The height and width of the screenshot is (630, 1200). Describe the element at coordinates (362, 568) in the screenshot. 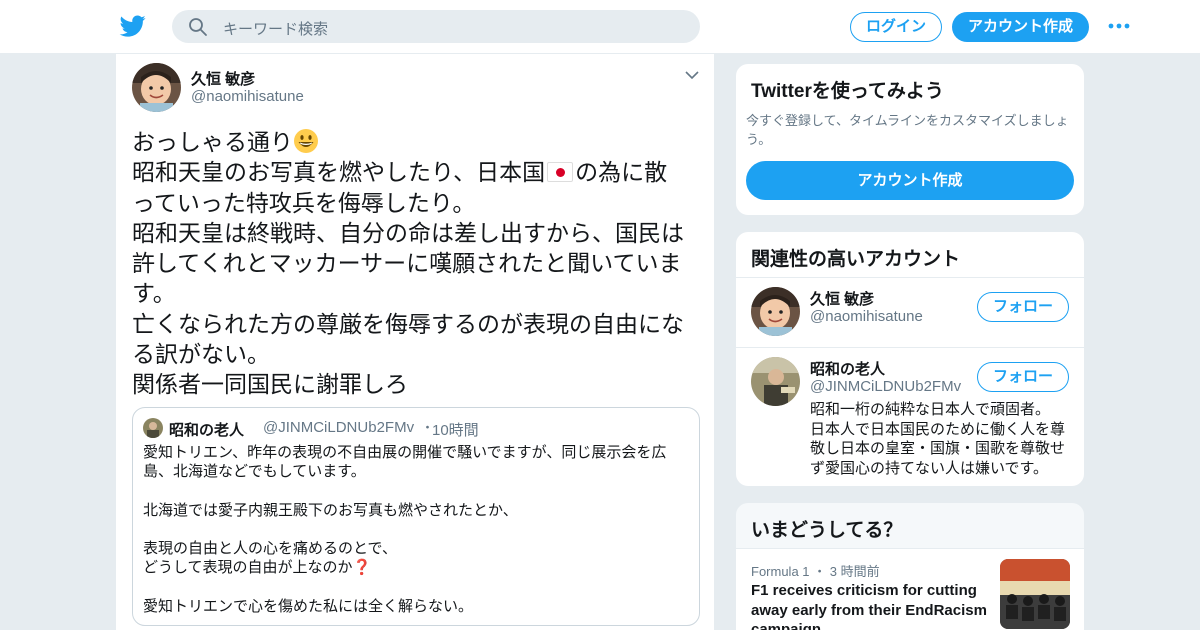

I see `red-question-mark-icon: ❓` at that location.